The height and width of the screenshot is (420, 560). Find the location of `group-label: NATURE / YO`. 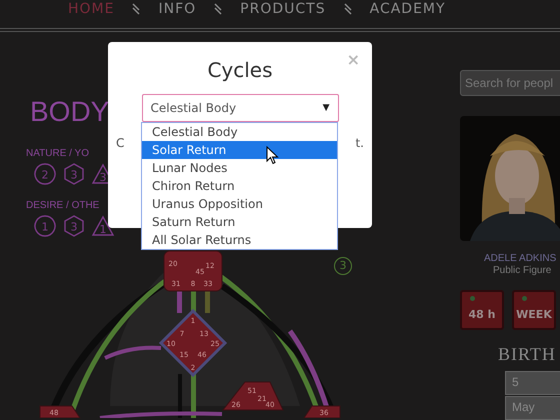

group-label: NATURE / YO is located at coordinates (57, 153).